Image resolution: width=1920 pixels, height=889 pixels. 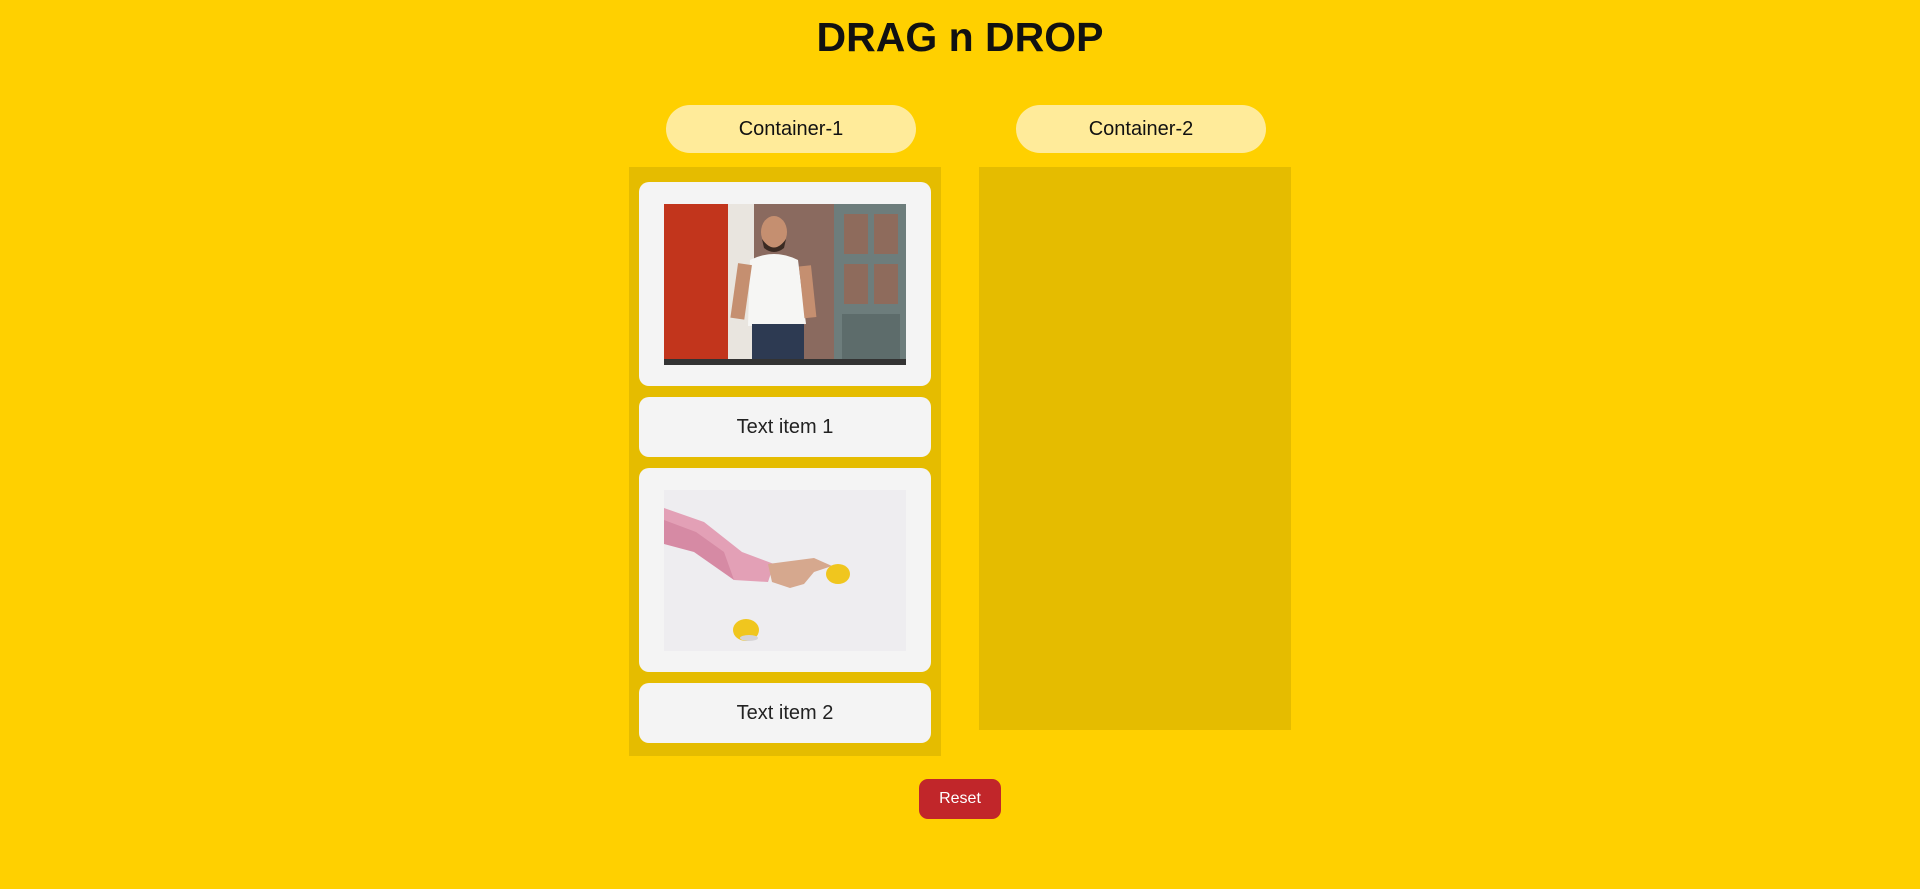 What do you see at coordinates (1135, 448) in the screenshot?
I see `container-2-dropzone` at bounding box center [1135, 448].